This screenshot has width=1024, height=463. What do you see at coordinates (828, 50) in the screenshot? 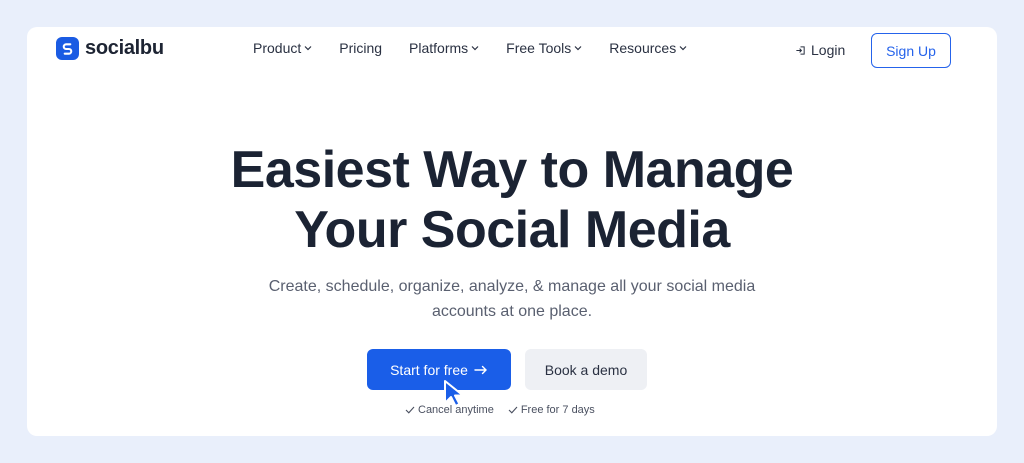
I see `login-label: Login` at bounding box center [828, 50].